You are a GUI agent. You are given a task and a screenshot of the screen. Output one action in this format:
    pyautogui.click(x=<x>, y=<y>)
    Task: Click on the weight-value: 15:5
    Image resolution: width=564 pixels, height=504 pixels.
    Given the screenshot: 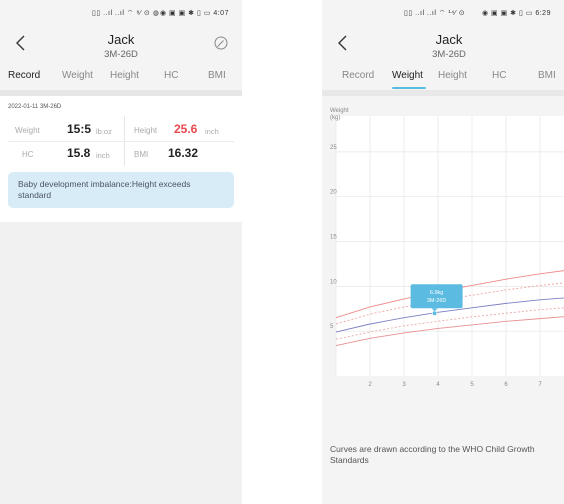 What is the action you would take?
    pyautogui.click(x=79, y=129)
    